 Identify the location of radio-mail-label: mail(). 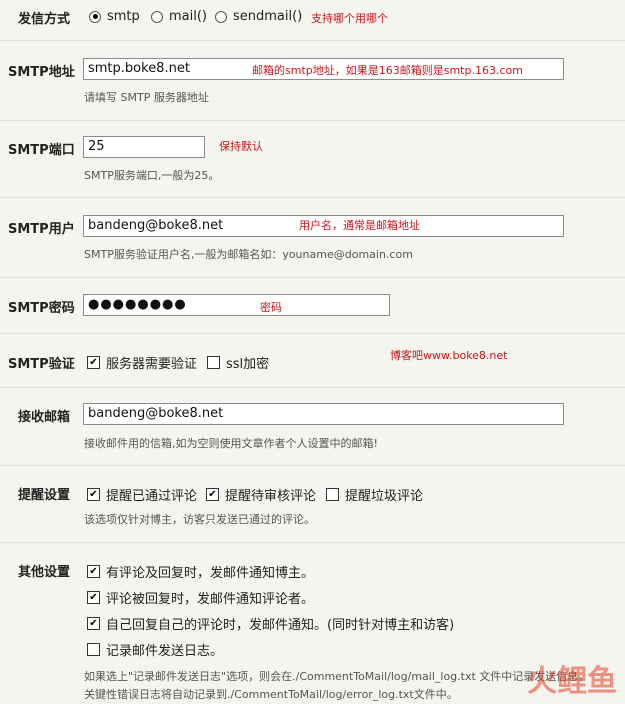
(188, 16).